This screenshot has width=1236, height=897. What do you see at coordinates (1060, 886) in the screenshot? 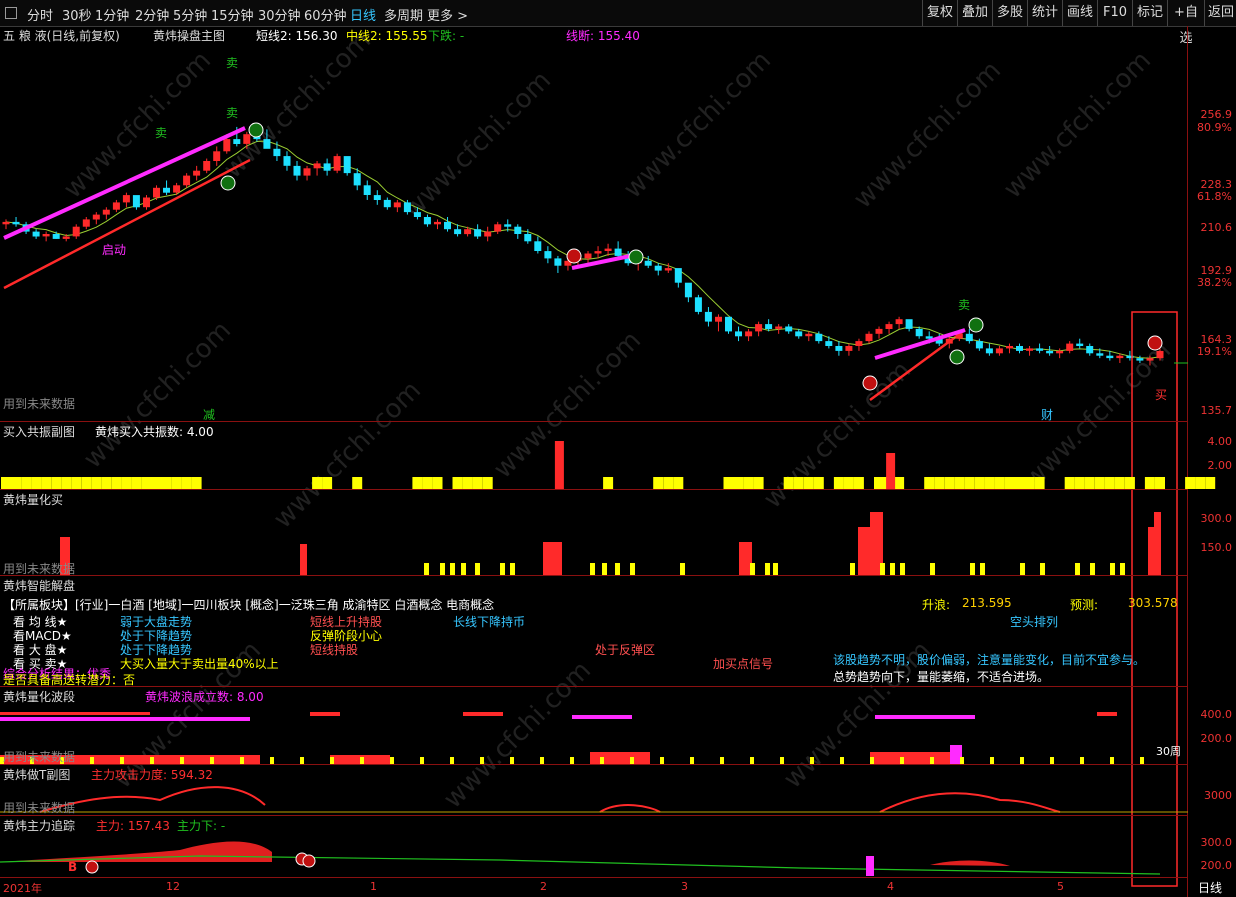
I see `x-label: 5` at bounding box center [1060, 886].